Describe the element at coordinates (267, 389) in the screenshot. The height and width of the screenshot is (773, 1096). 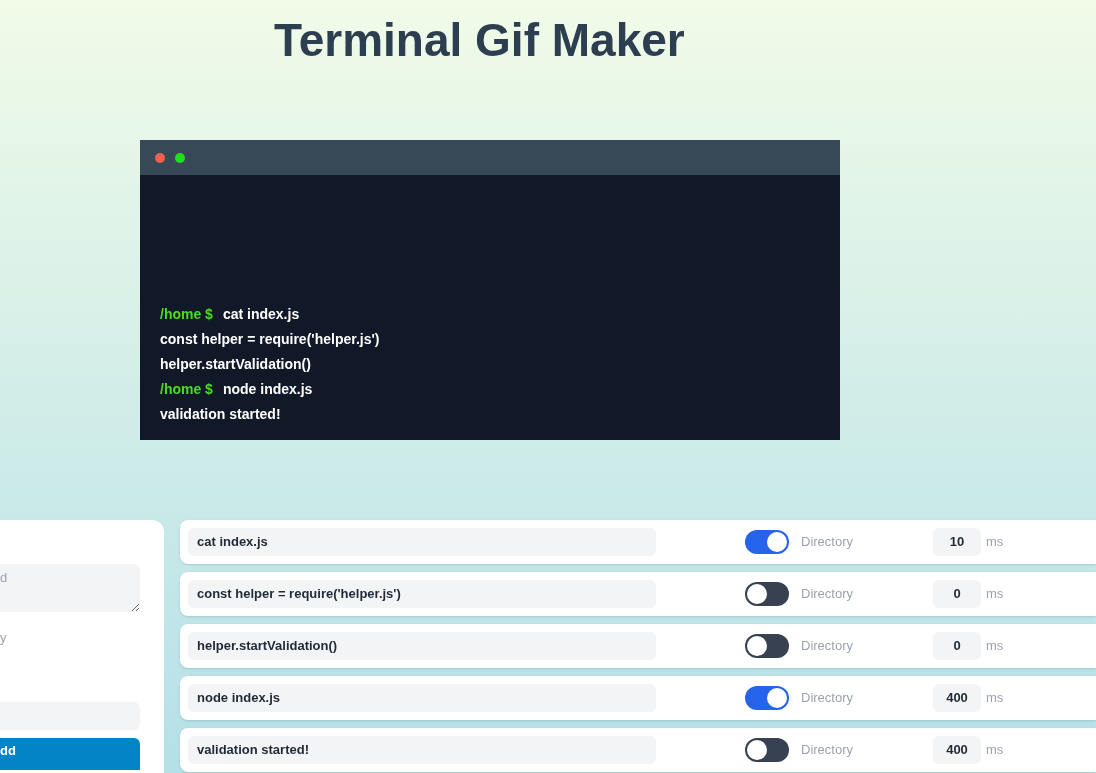
I see `terminal-command: node index.js` at that location.